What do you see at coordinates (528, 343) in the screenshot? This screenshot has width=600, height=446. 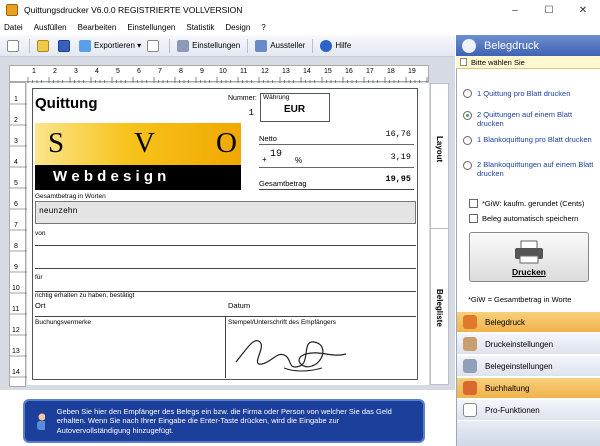 I see `nav-druckeinstellungen: Druckeinstellungen` at bounding box center [528, 343].